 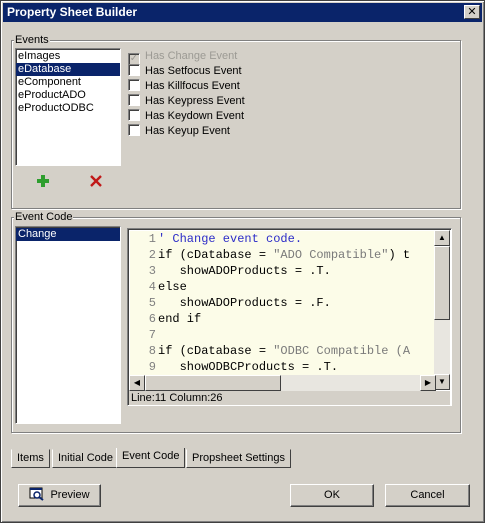 I want to click on code-line: 3 showADOProducts = .T., so click(x=283, y=271).